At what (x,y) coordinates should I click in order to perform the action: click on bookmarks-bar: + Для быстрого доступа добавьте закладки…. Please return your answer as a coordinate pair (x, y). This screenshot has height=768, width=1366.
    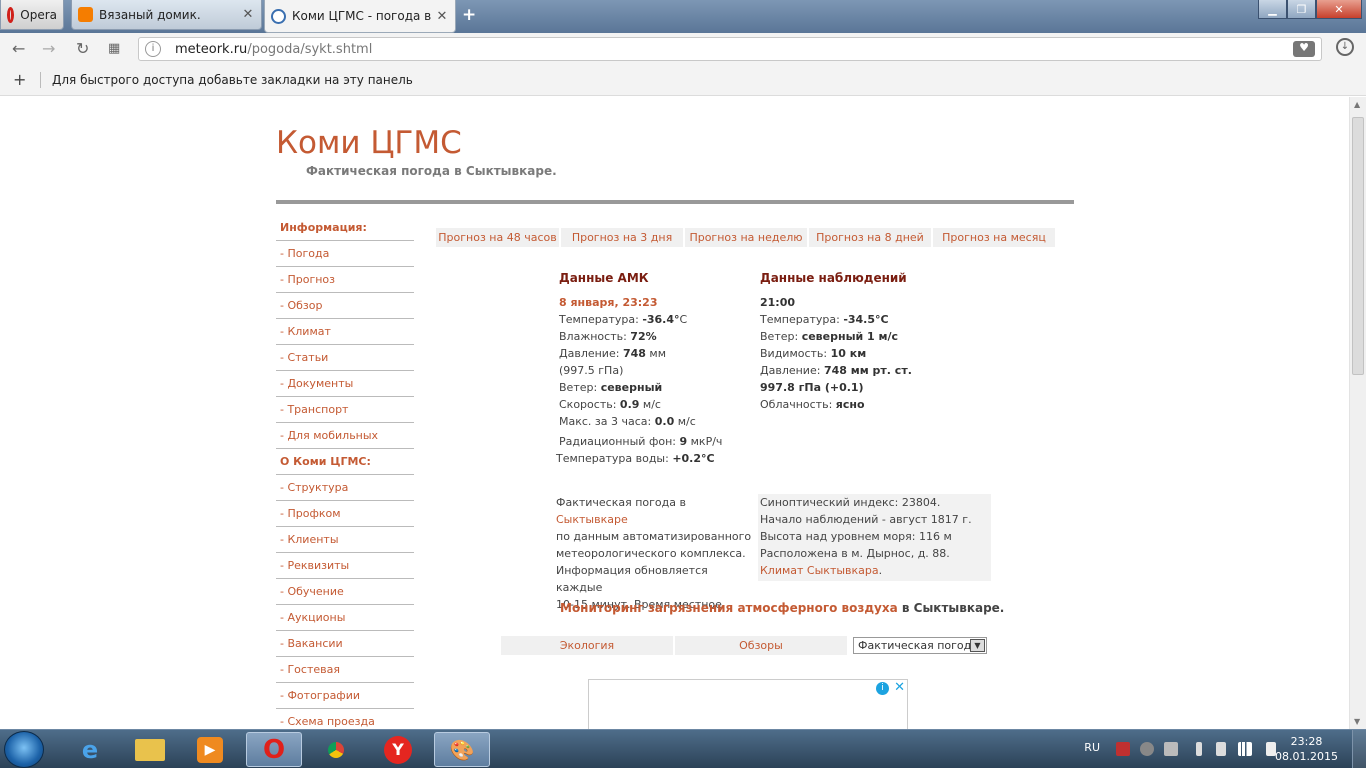
    Looking at the image, I should click on (683, 80).